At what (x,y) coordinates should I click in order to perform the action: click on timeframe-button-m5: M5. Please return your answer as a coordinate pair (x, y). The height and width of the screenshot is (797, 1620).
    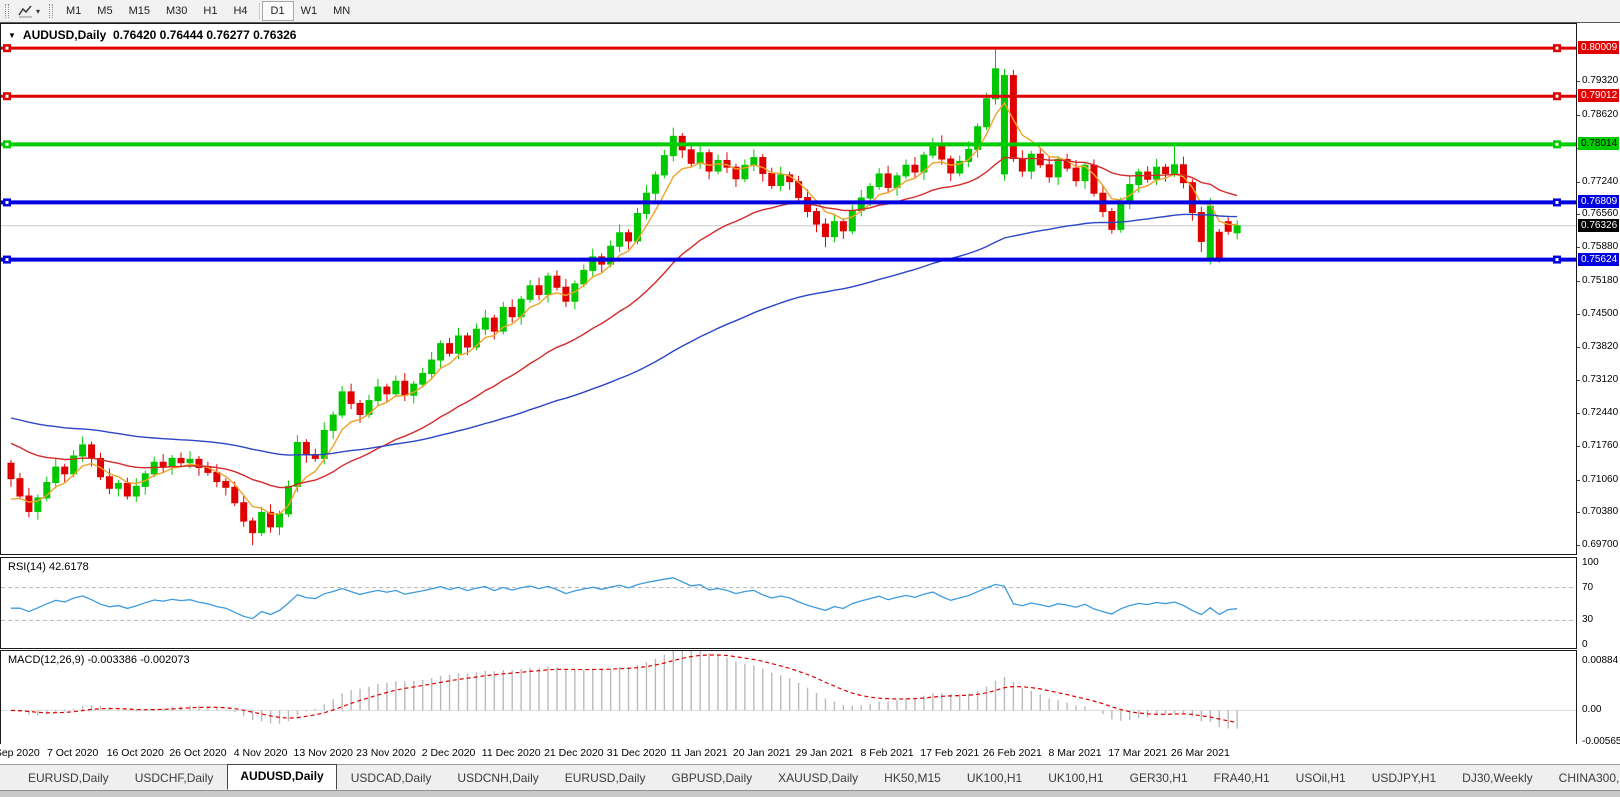
    Looking at the image, I should click on (104, 11).